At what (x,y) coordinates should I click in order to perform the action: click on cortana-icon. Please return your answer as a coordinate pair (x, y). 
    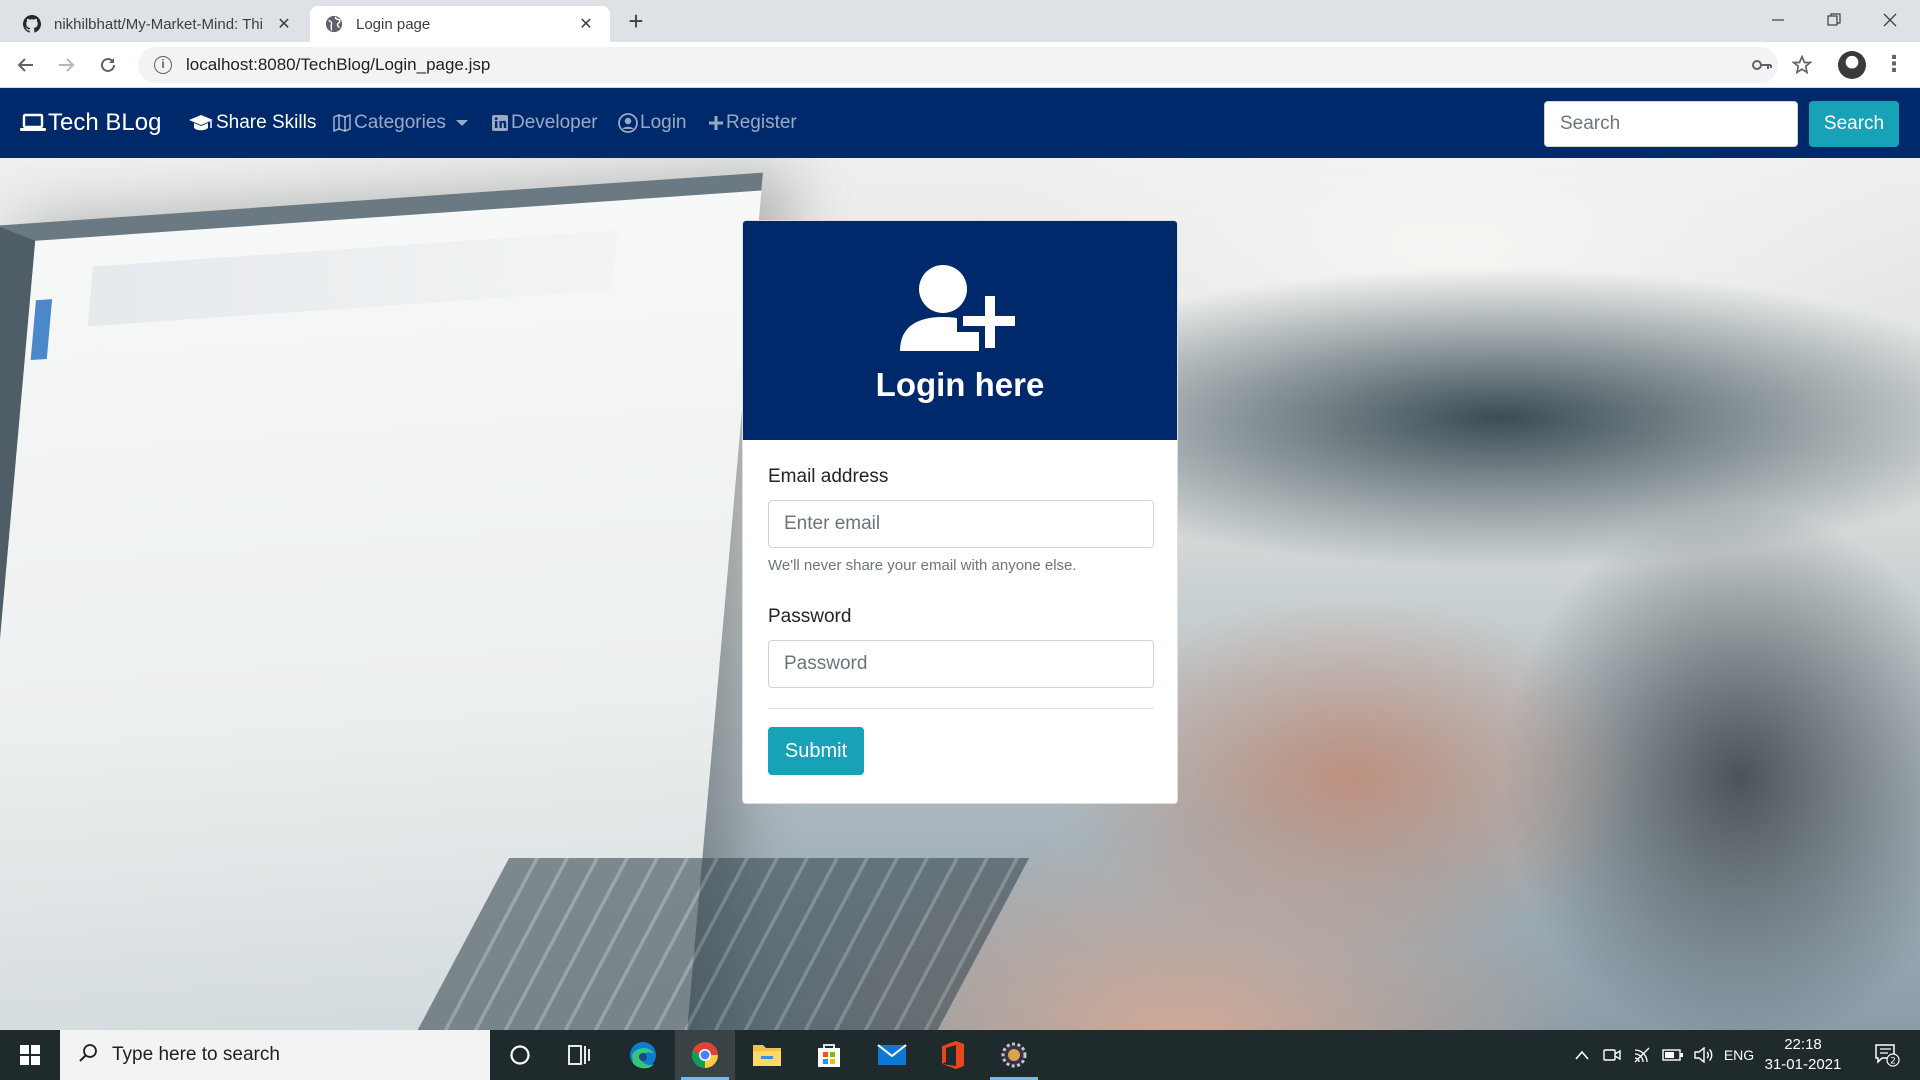
    Looking at the image, I should click on (520, 1055).